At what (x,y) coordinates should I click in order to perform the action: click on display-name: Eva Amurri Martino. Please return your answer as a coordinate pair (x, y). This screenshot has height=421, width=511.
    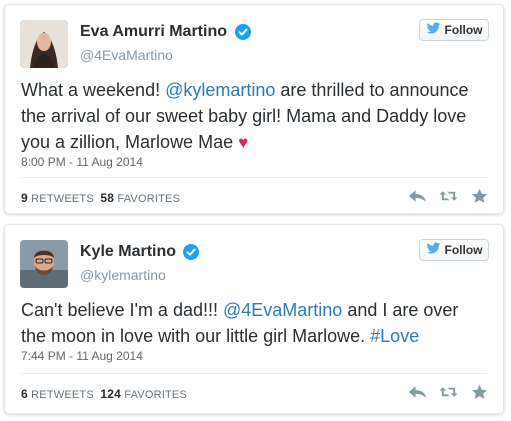
    Looking at the image, I should click on (153, 32).